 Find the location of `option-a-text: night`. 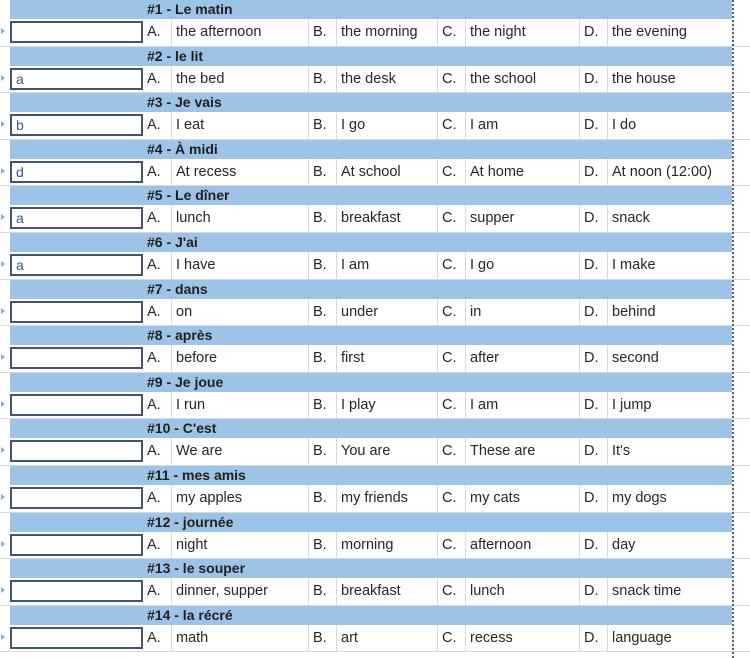

option-a-text: night is located at coordinates (239, 545).